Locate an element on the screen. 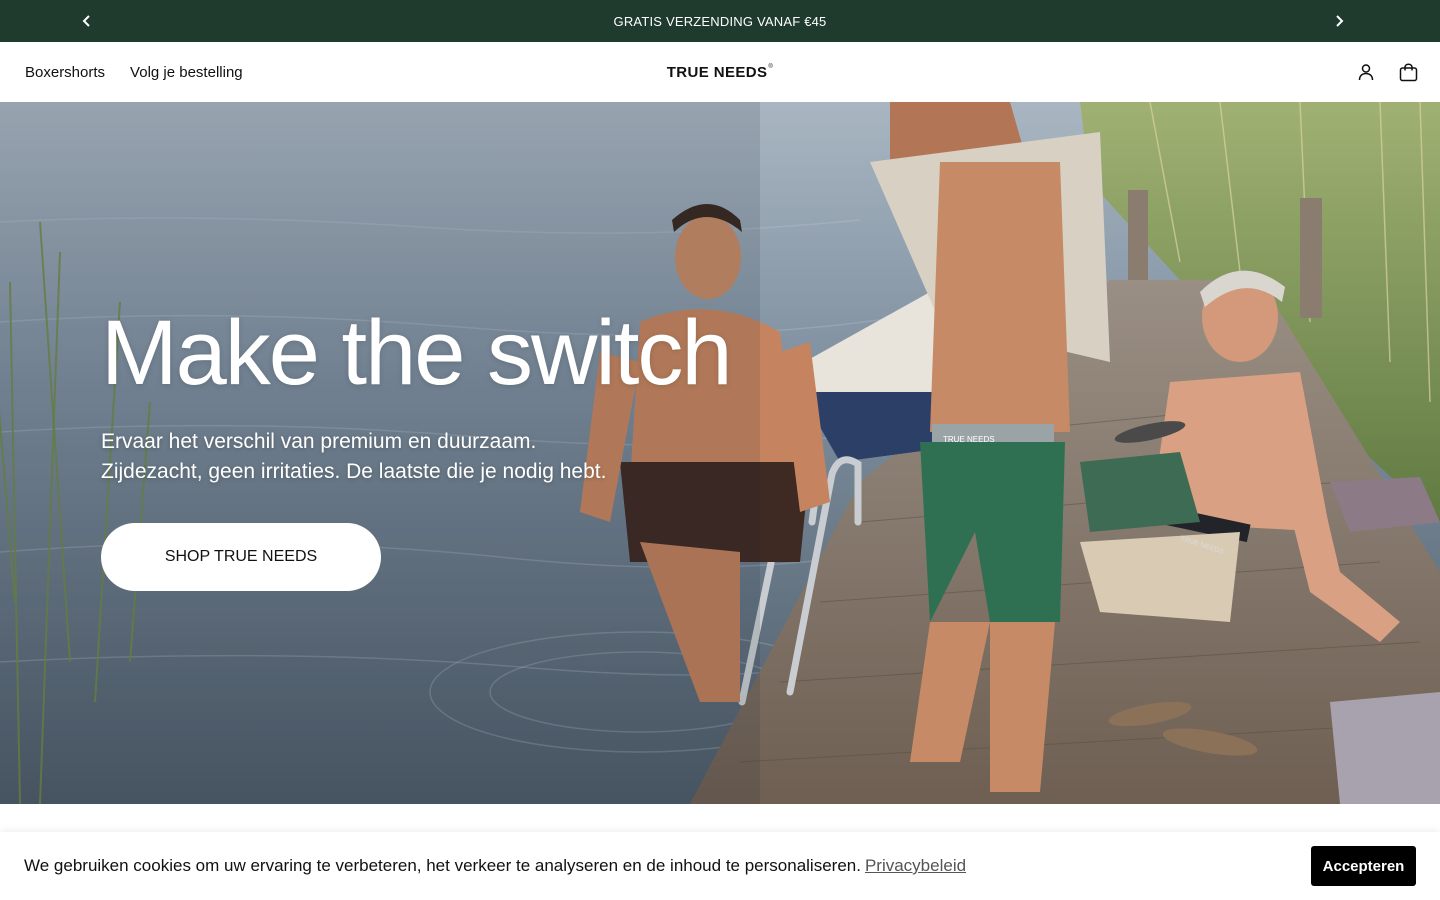  hero-title: Make the switch is located at coordinates (417, 353).